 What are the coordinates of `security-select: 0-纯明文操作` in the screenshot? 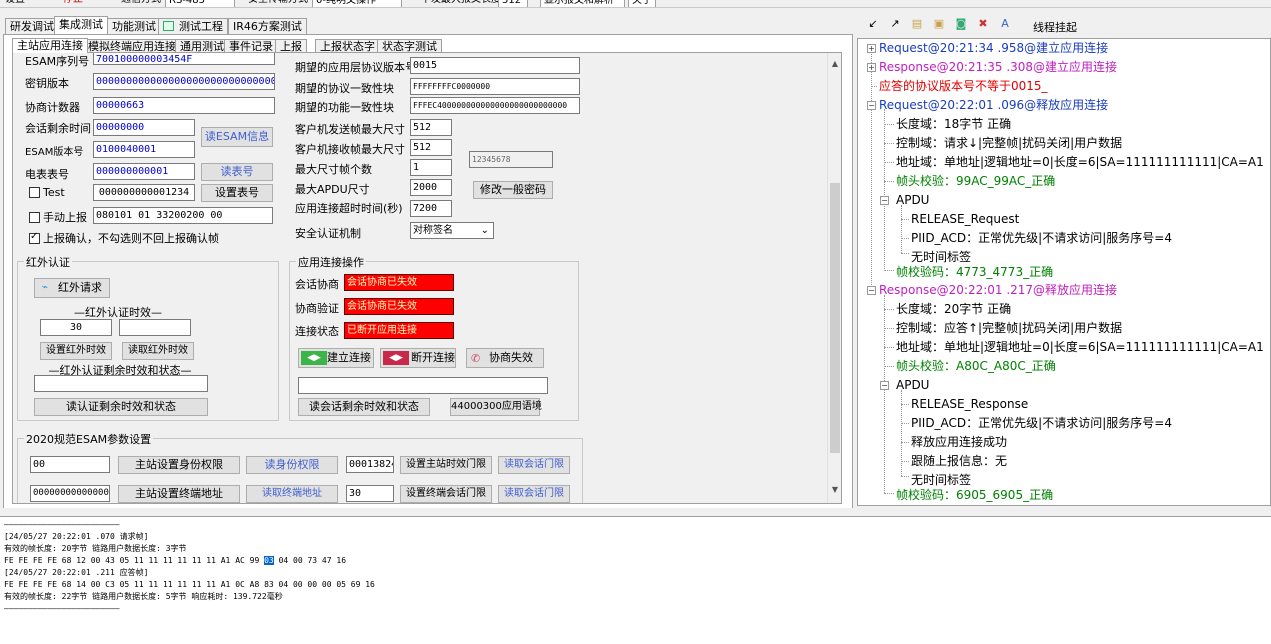 It's located at (357, 3).